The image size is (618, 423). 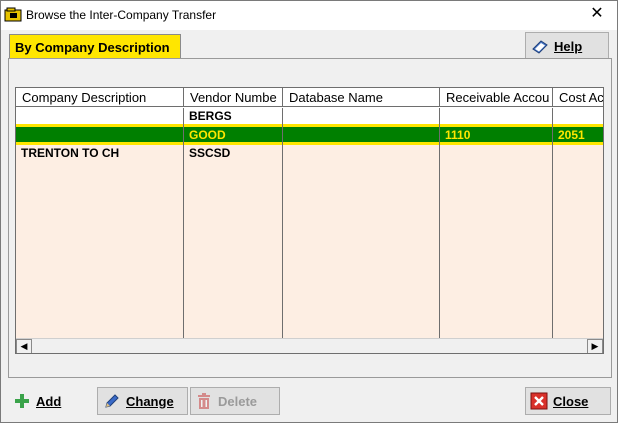 I want to click on horizontal-scrollbar: ◀ ▶, so click(x=309, y=345).